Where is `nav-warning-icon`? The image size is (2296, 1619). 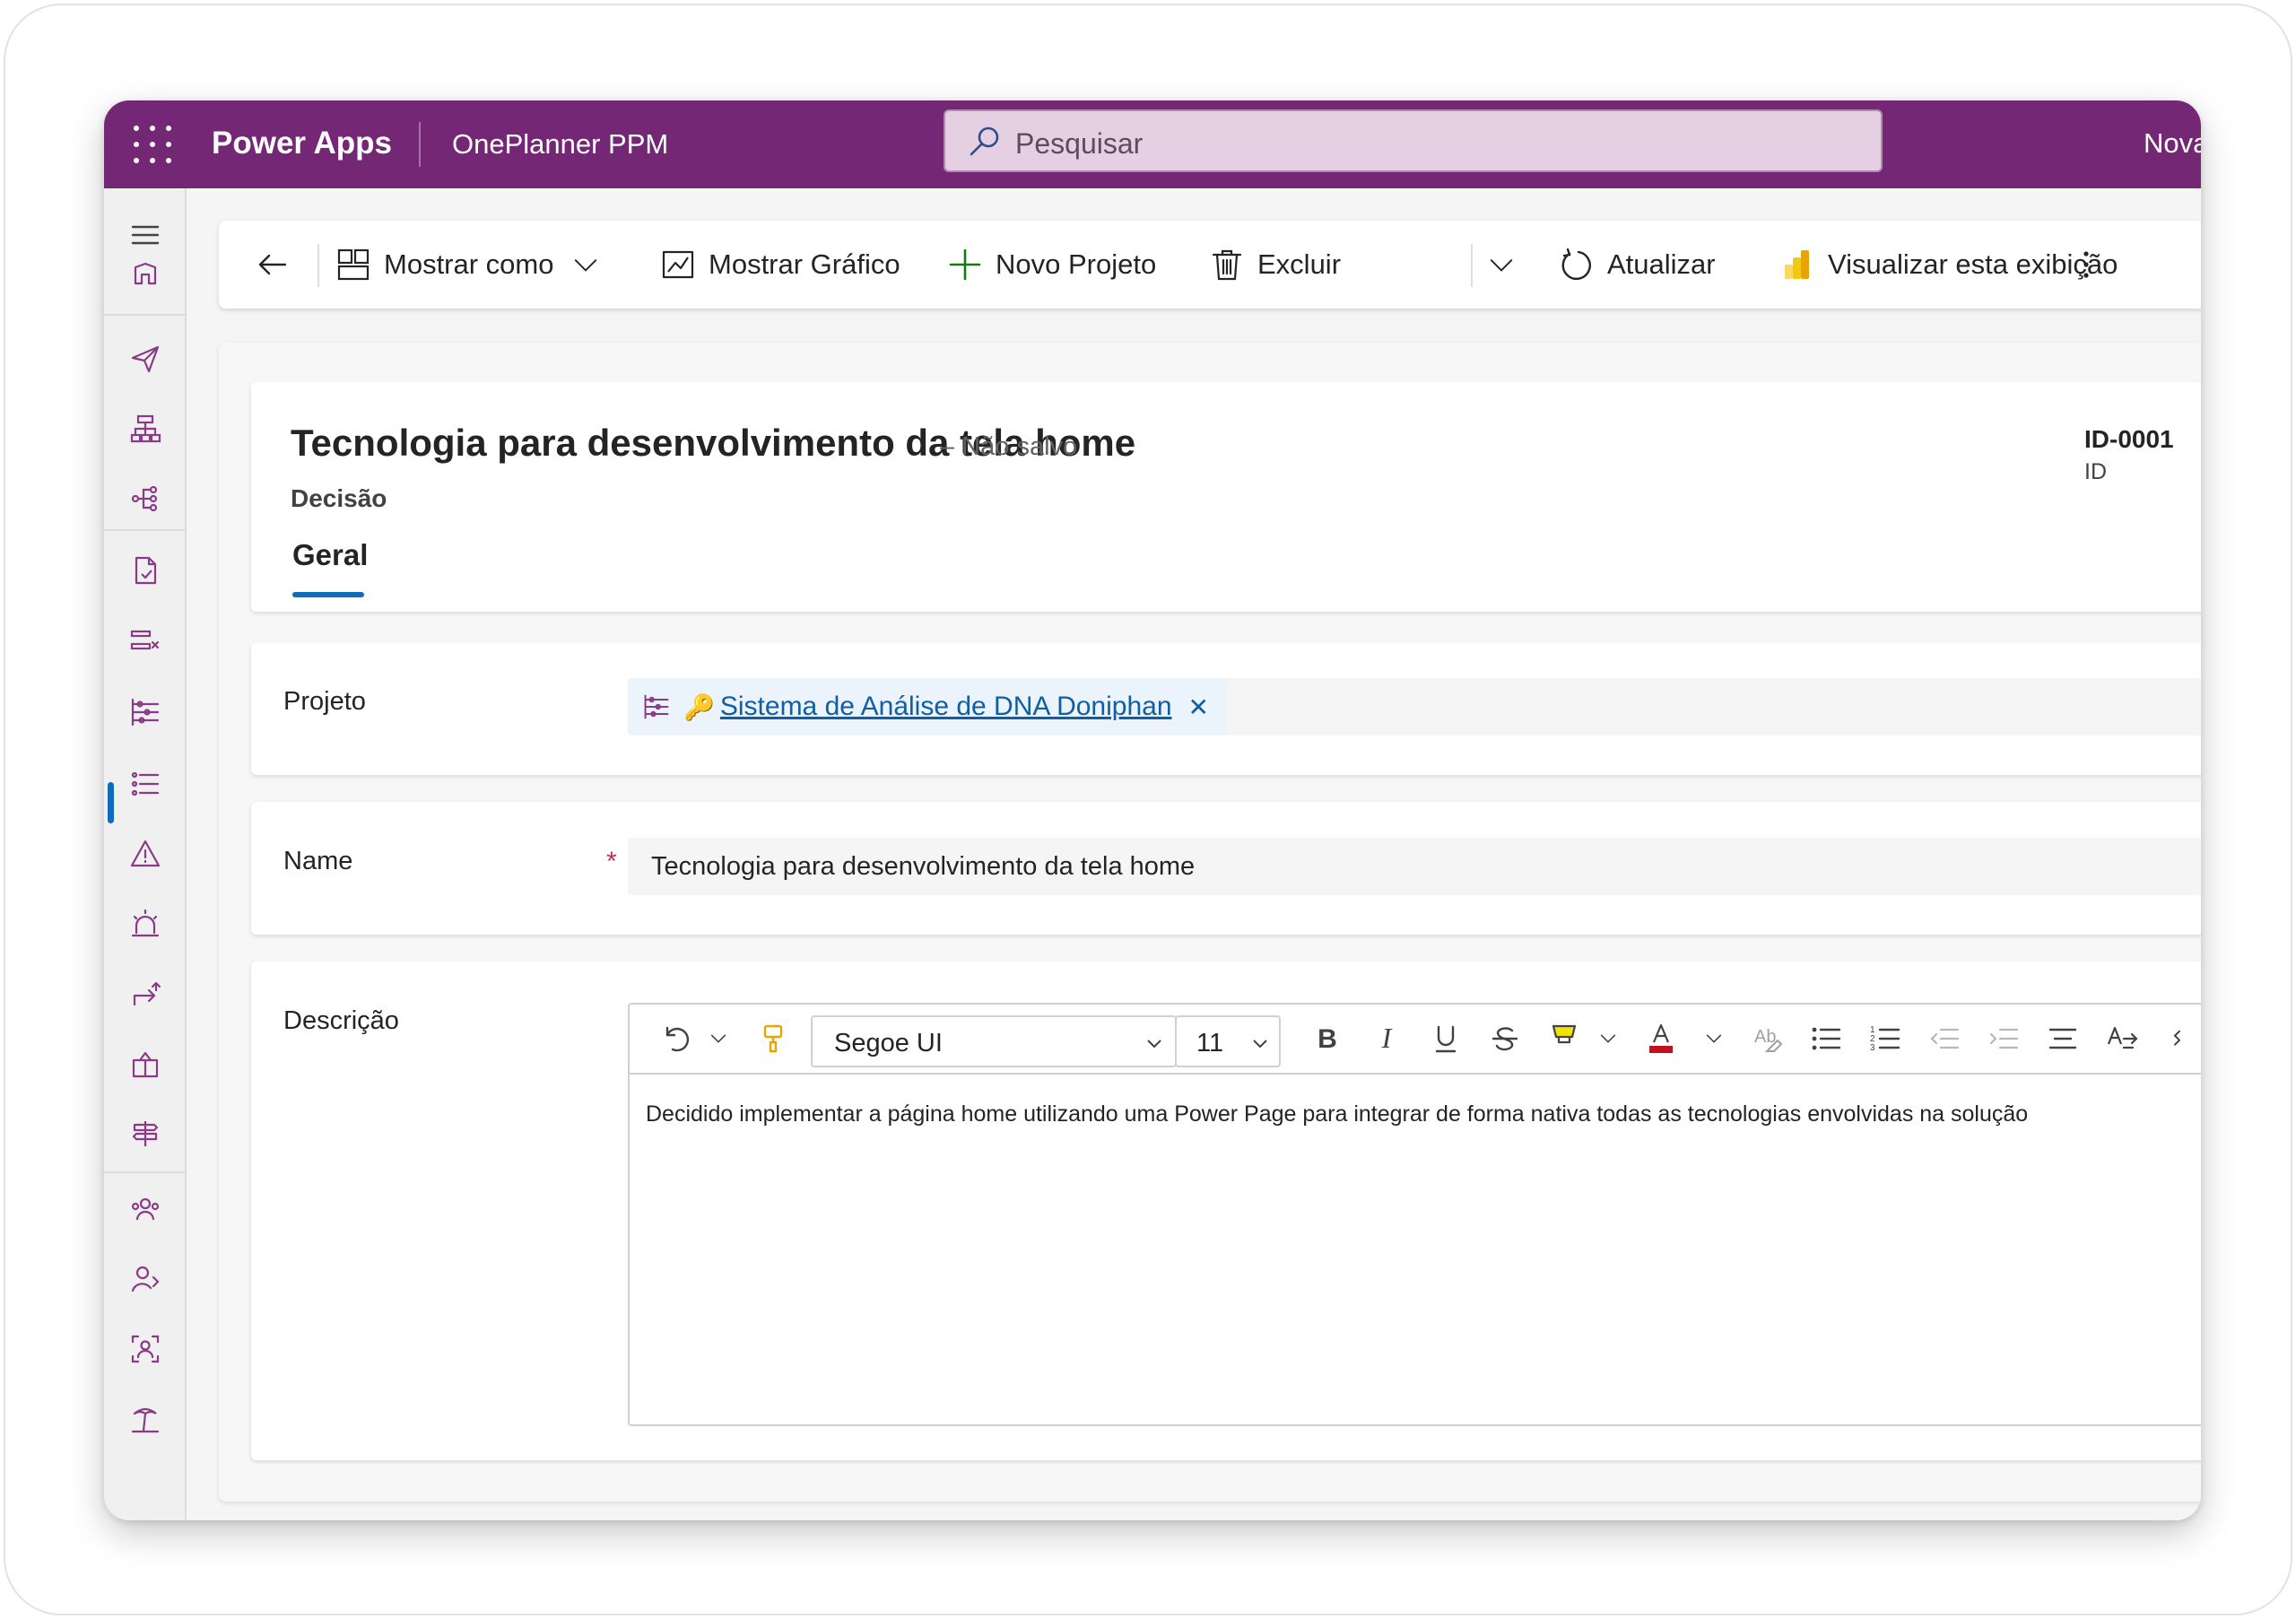 nav-warning-icon is located at coordinates (145, 854).